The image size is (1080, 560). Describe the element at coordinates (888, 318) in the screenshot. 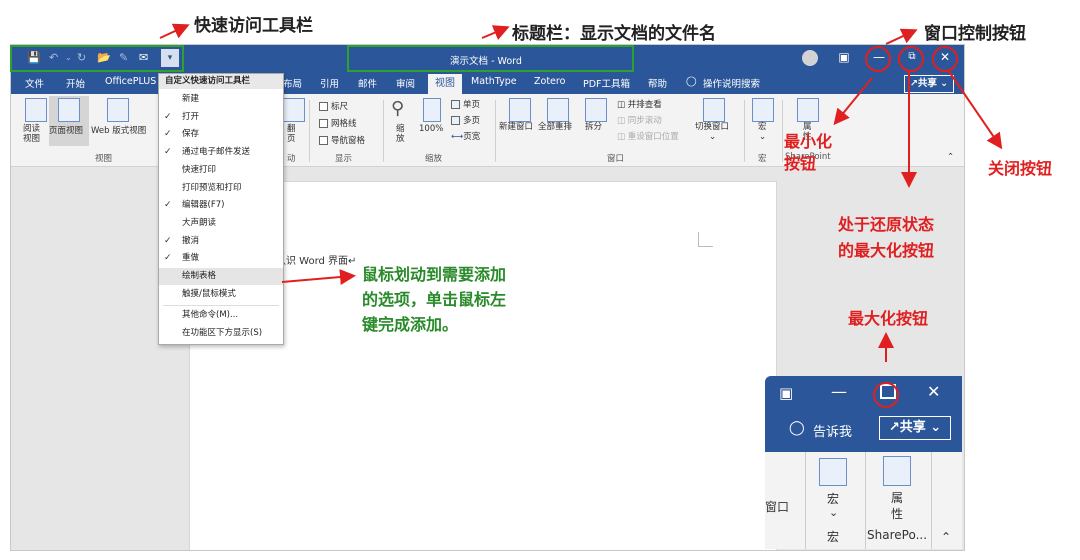

I see `maximize-annotation: 最大化按钮` at that location.